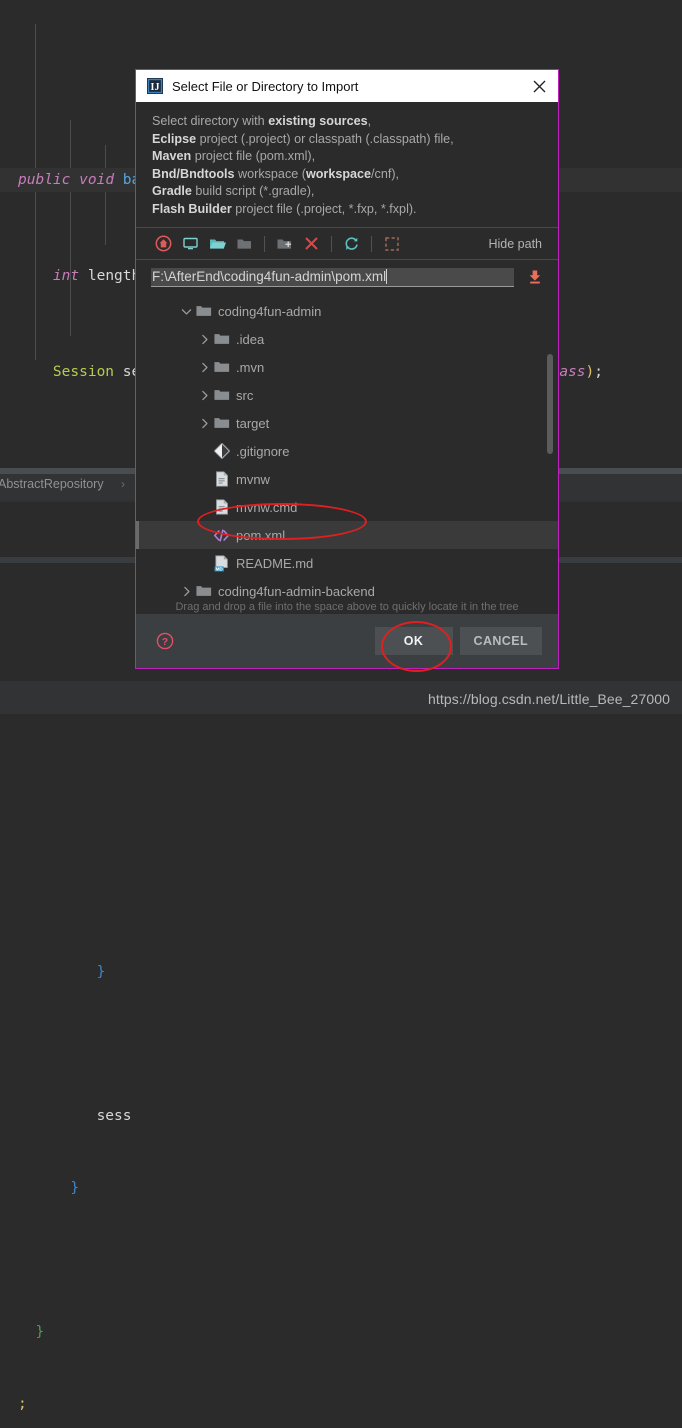 The width and height of the screenshot is (682, 1428). Describe the element at coordinates (347, 395) in the screenshot. I see `tree-row: src` at that location.